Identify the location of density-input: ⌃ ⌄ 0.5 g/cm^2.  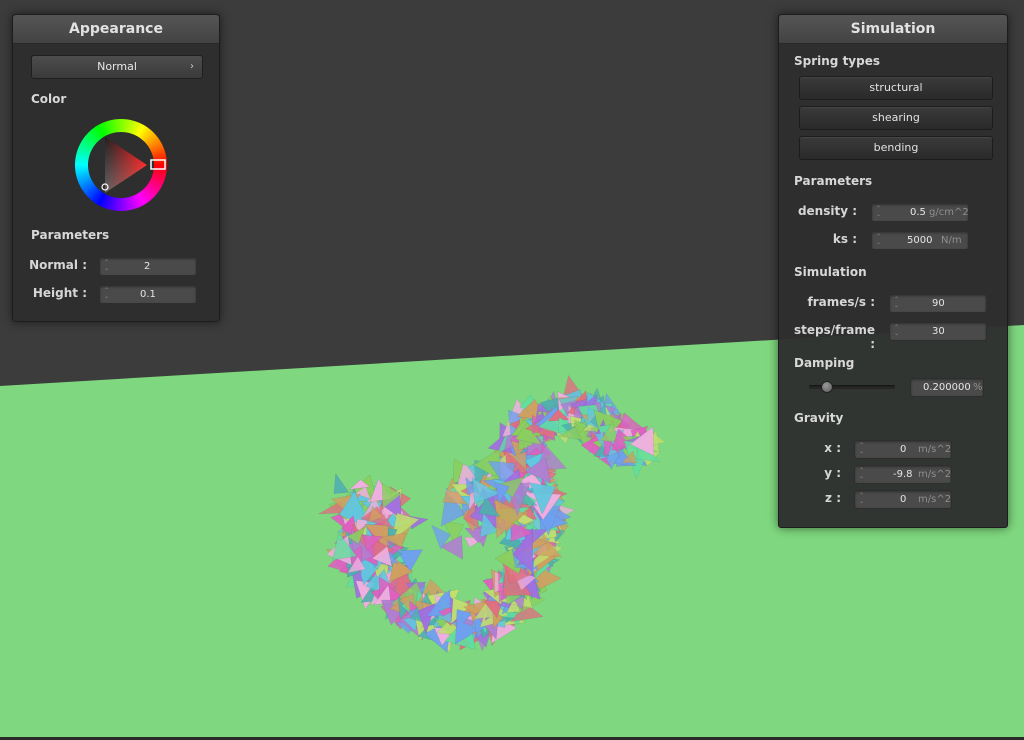
(920, 212).